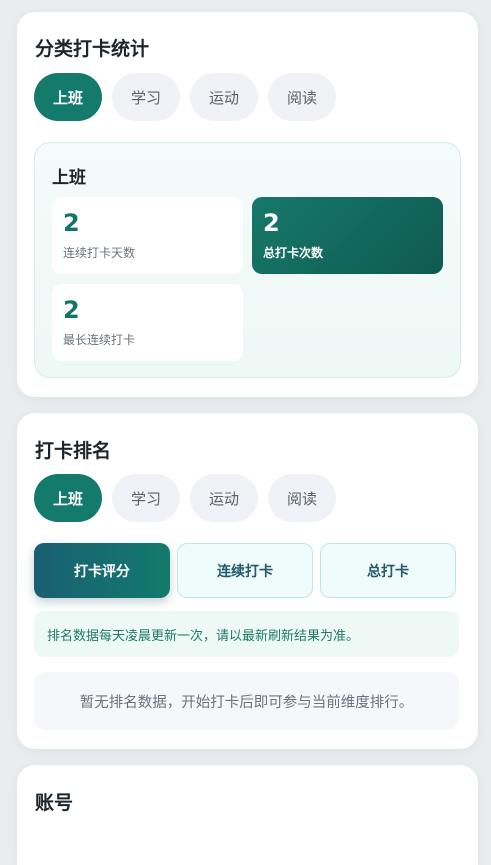 This screenshot has width=491, height=865. I want to click on ranking-chips: 上班 学习 运动 阅读, so click(185, 498).